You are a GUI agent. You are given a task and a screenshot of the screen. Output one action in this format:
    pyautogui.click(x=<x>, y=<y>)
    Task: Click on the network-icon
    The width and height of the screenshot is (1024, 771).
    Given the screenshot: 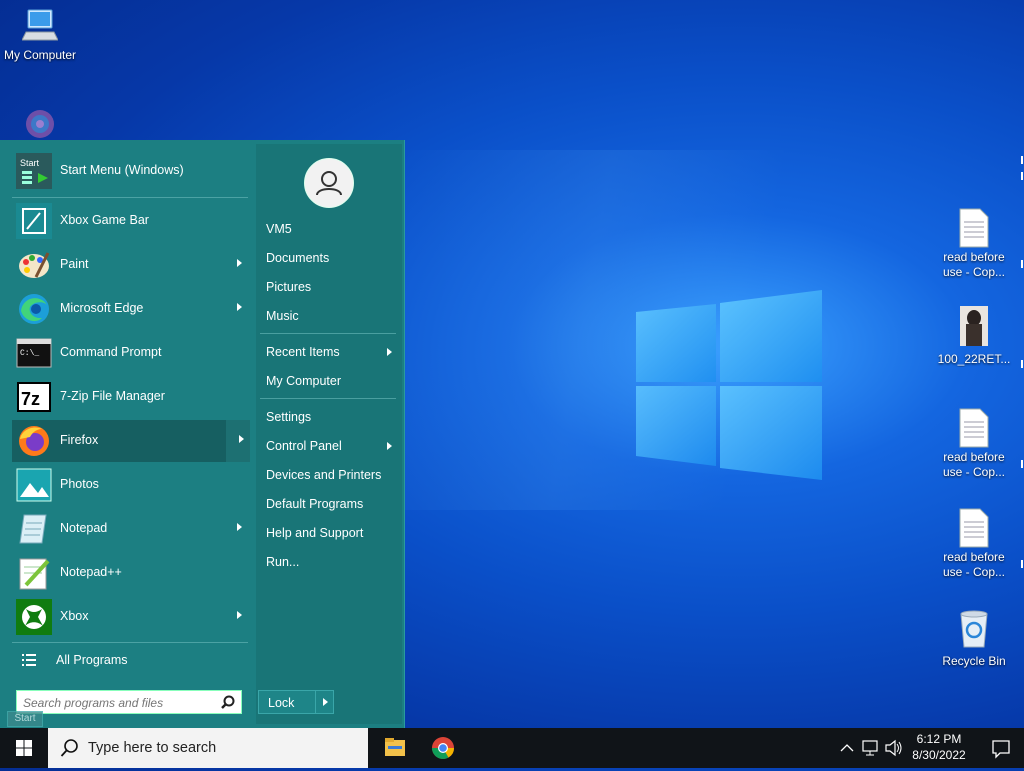 What is the action you would take?
    pyautogui.click(x=871, y=748)
    